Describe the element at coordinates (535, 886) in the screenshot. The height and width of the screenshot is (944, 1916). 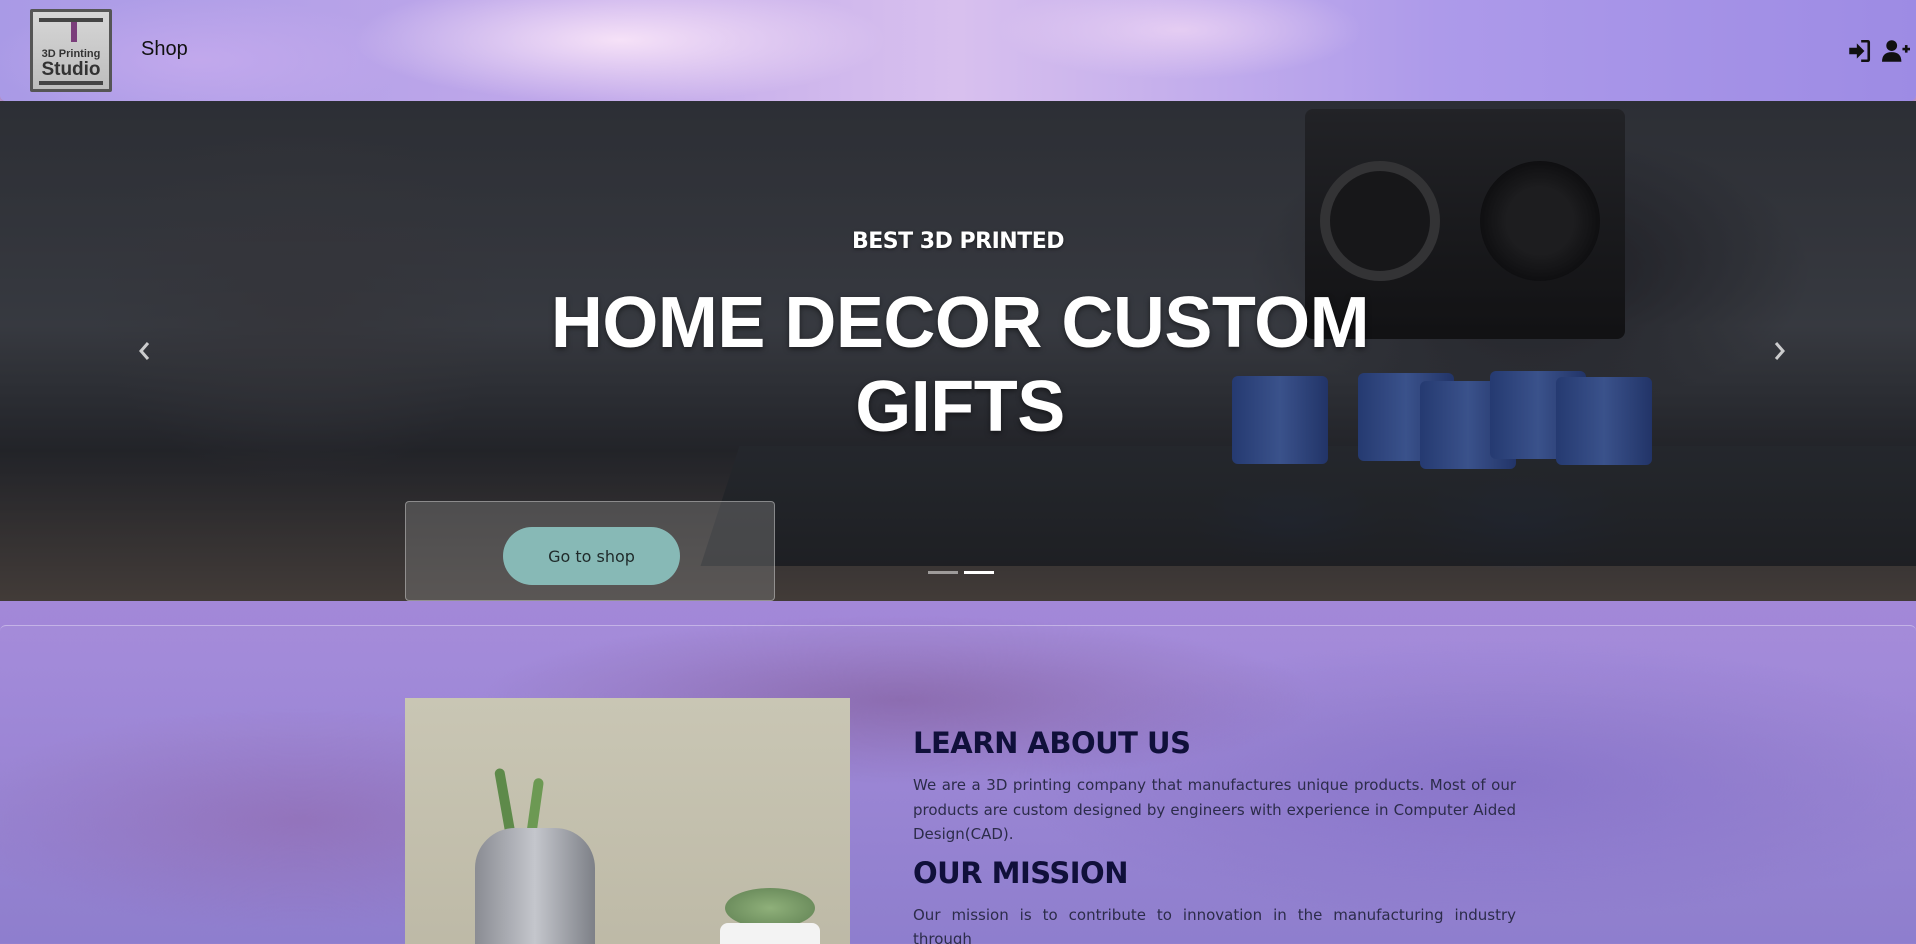
I see `groot-planter` at that location.